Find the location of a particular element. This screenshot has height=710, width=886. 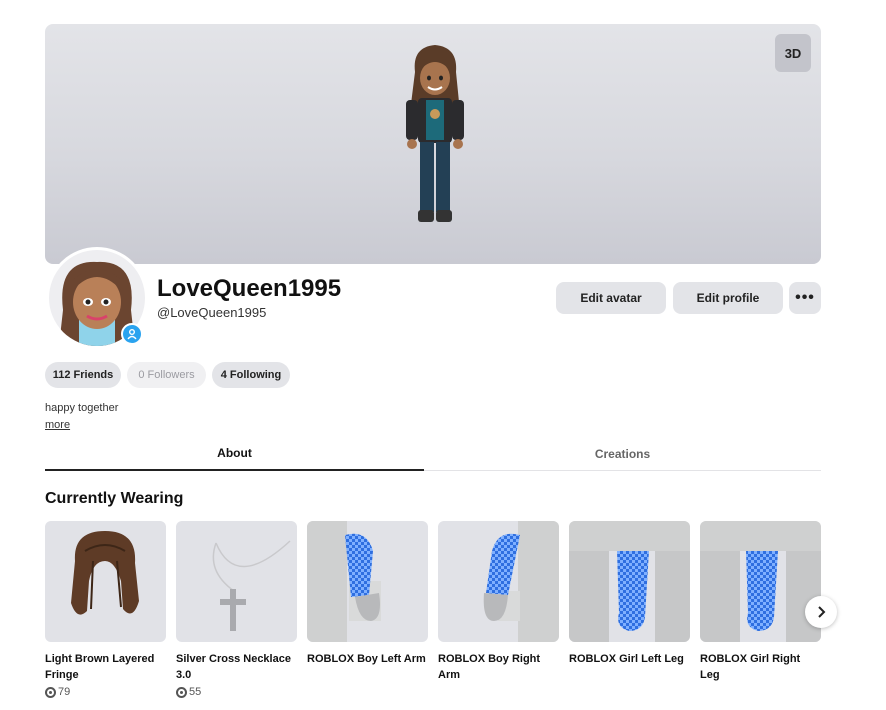

username: @LoveQueen1995 is located at coordinates (212, 312).